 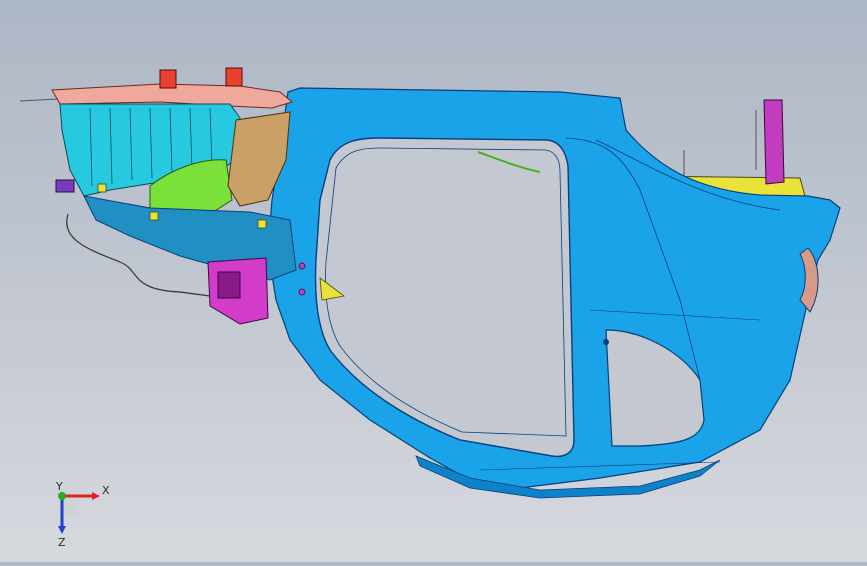 I want to click on y-axis-dot, so click(x=62, y=496).